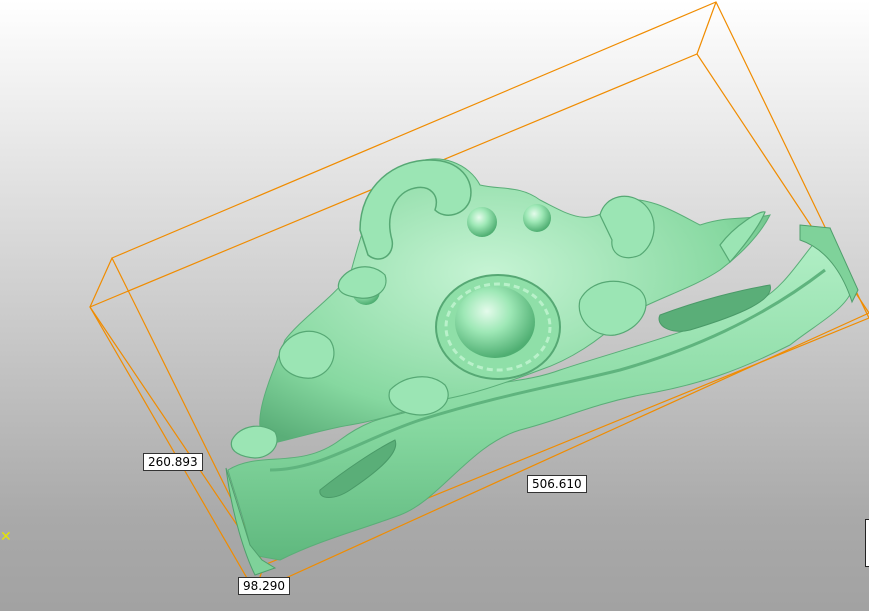  What do you see at coordinates (706, 28) in the screenshot?
I see `bbox-edge` at bounding box center [706, 28].